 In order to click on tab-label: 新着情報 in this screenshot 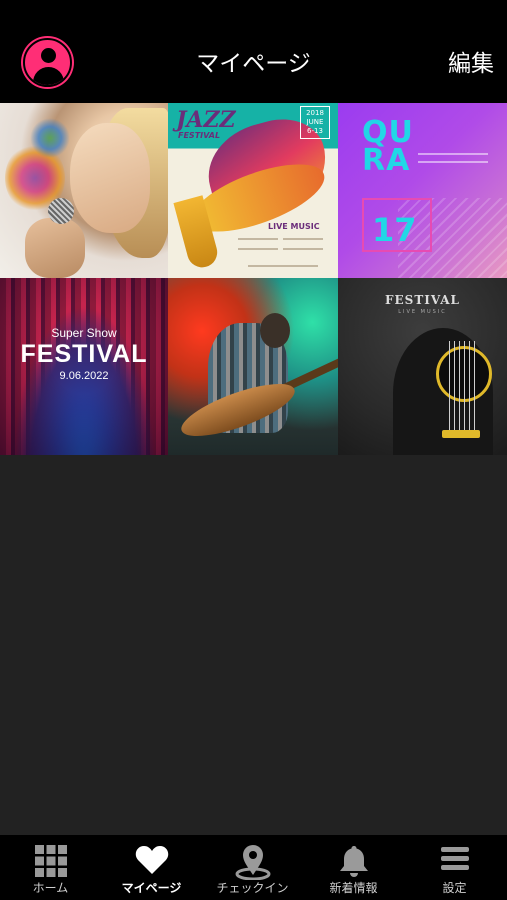, I will do `click(353, 888)`.